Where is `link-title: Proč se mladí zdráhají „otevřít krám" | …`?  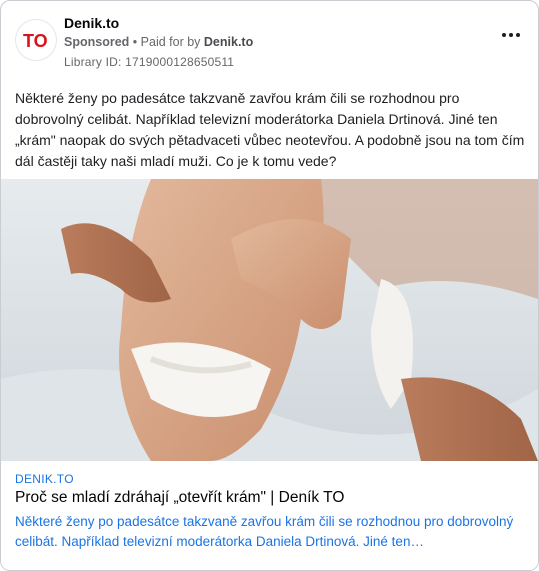
link-title: Proč se mladí zdráhají „otevřít krám" | … is located at coordinates (179, 498).